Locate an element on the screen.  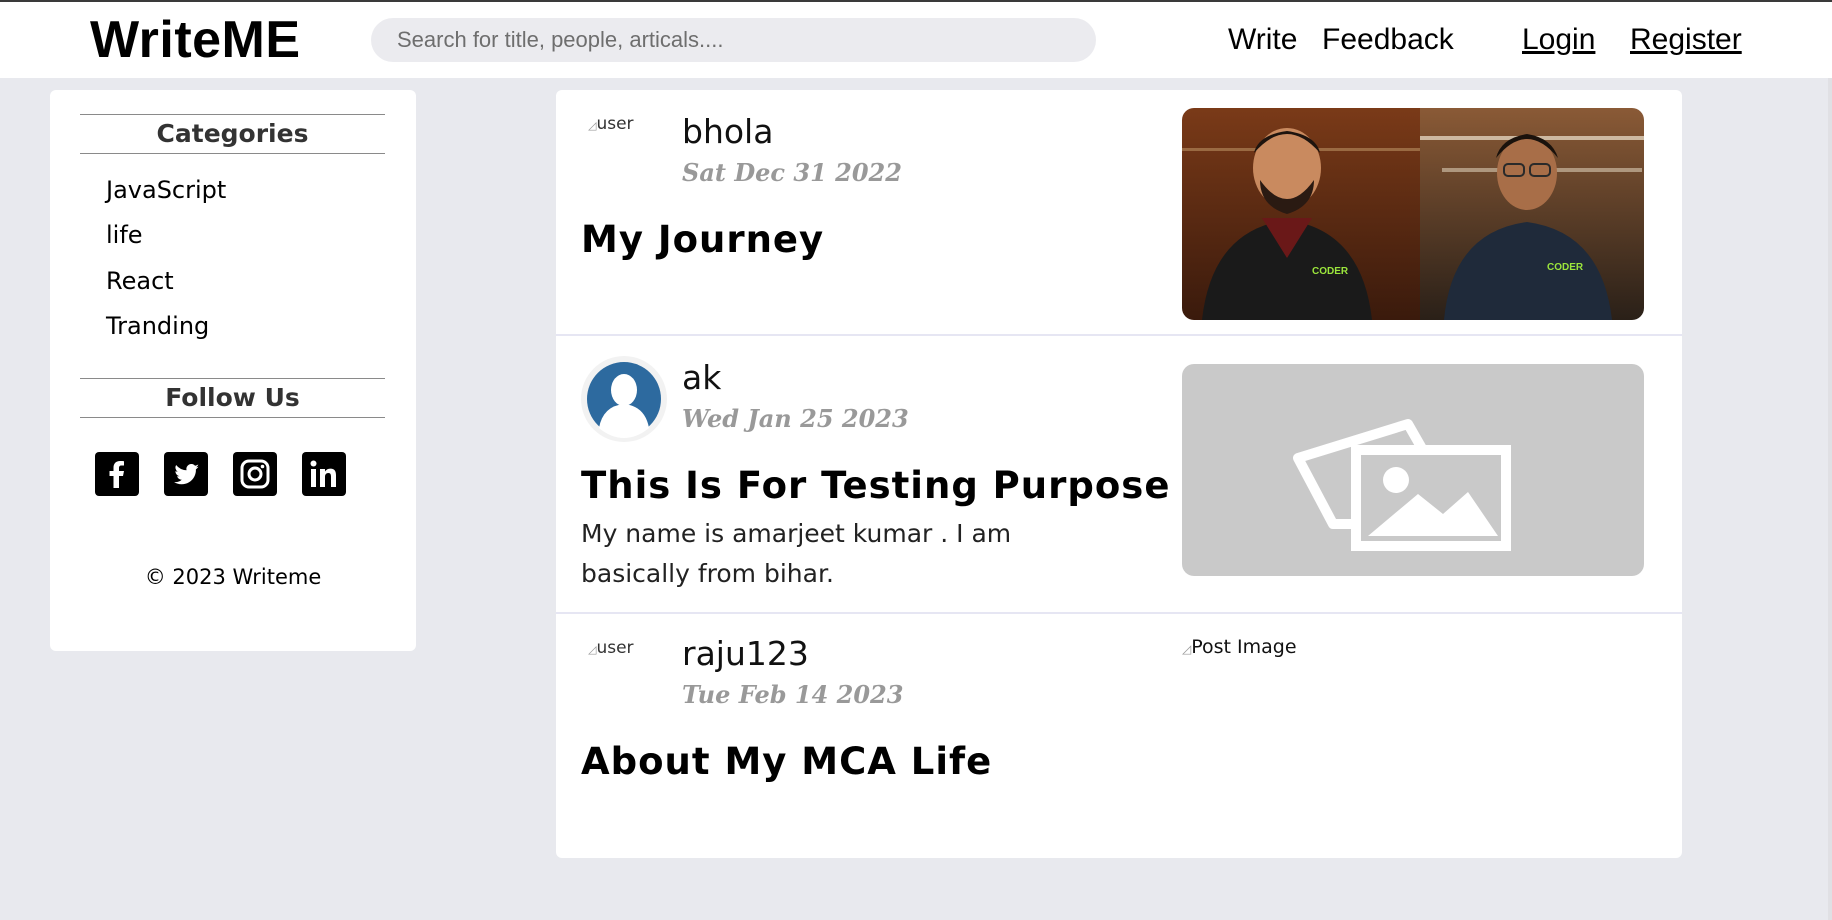
facebook-icon is located at coordinates (117, 474).